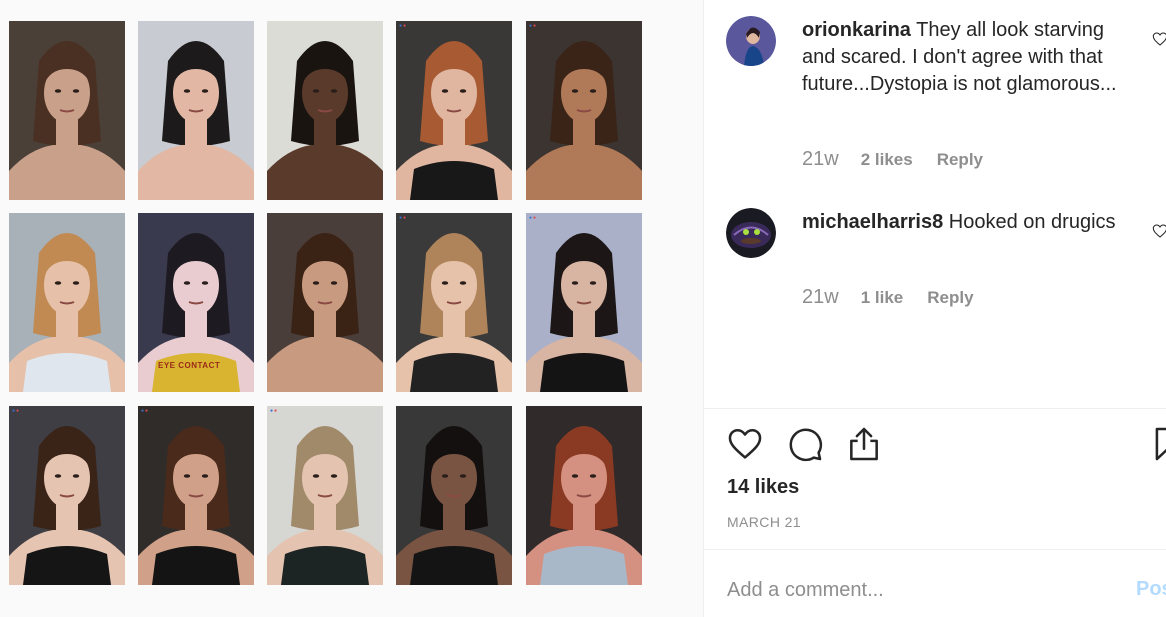  I want to click on post-date: MARCH 21, so click(764, 522).